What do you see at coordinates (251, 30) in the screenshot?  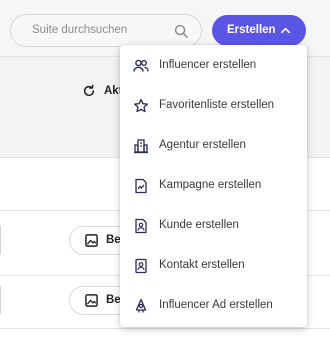 I see `create-button-label: Erstellen` at bounding box center [251, 30].